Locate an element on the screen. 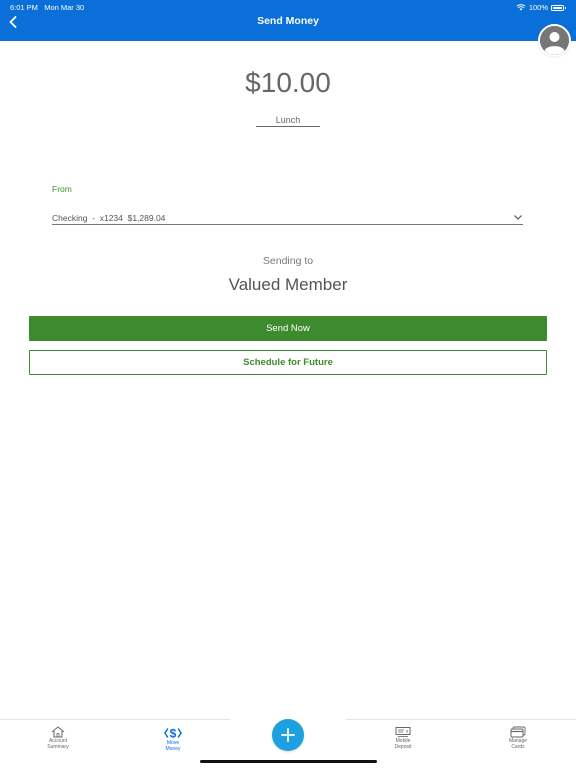  tab-label-mobile-deposit: Mobile Deposit is located at coordinates (403, 744).